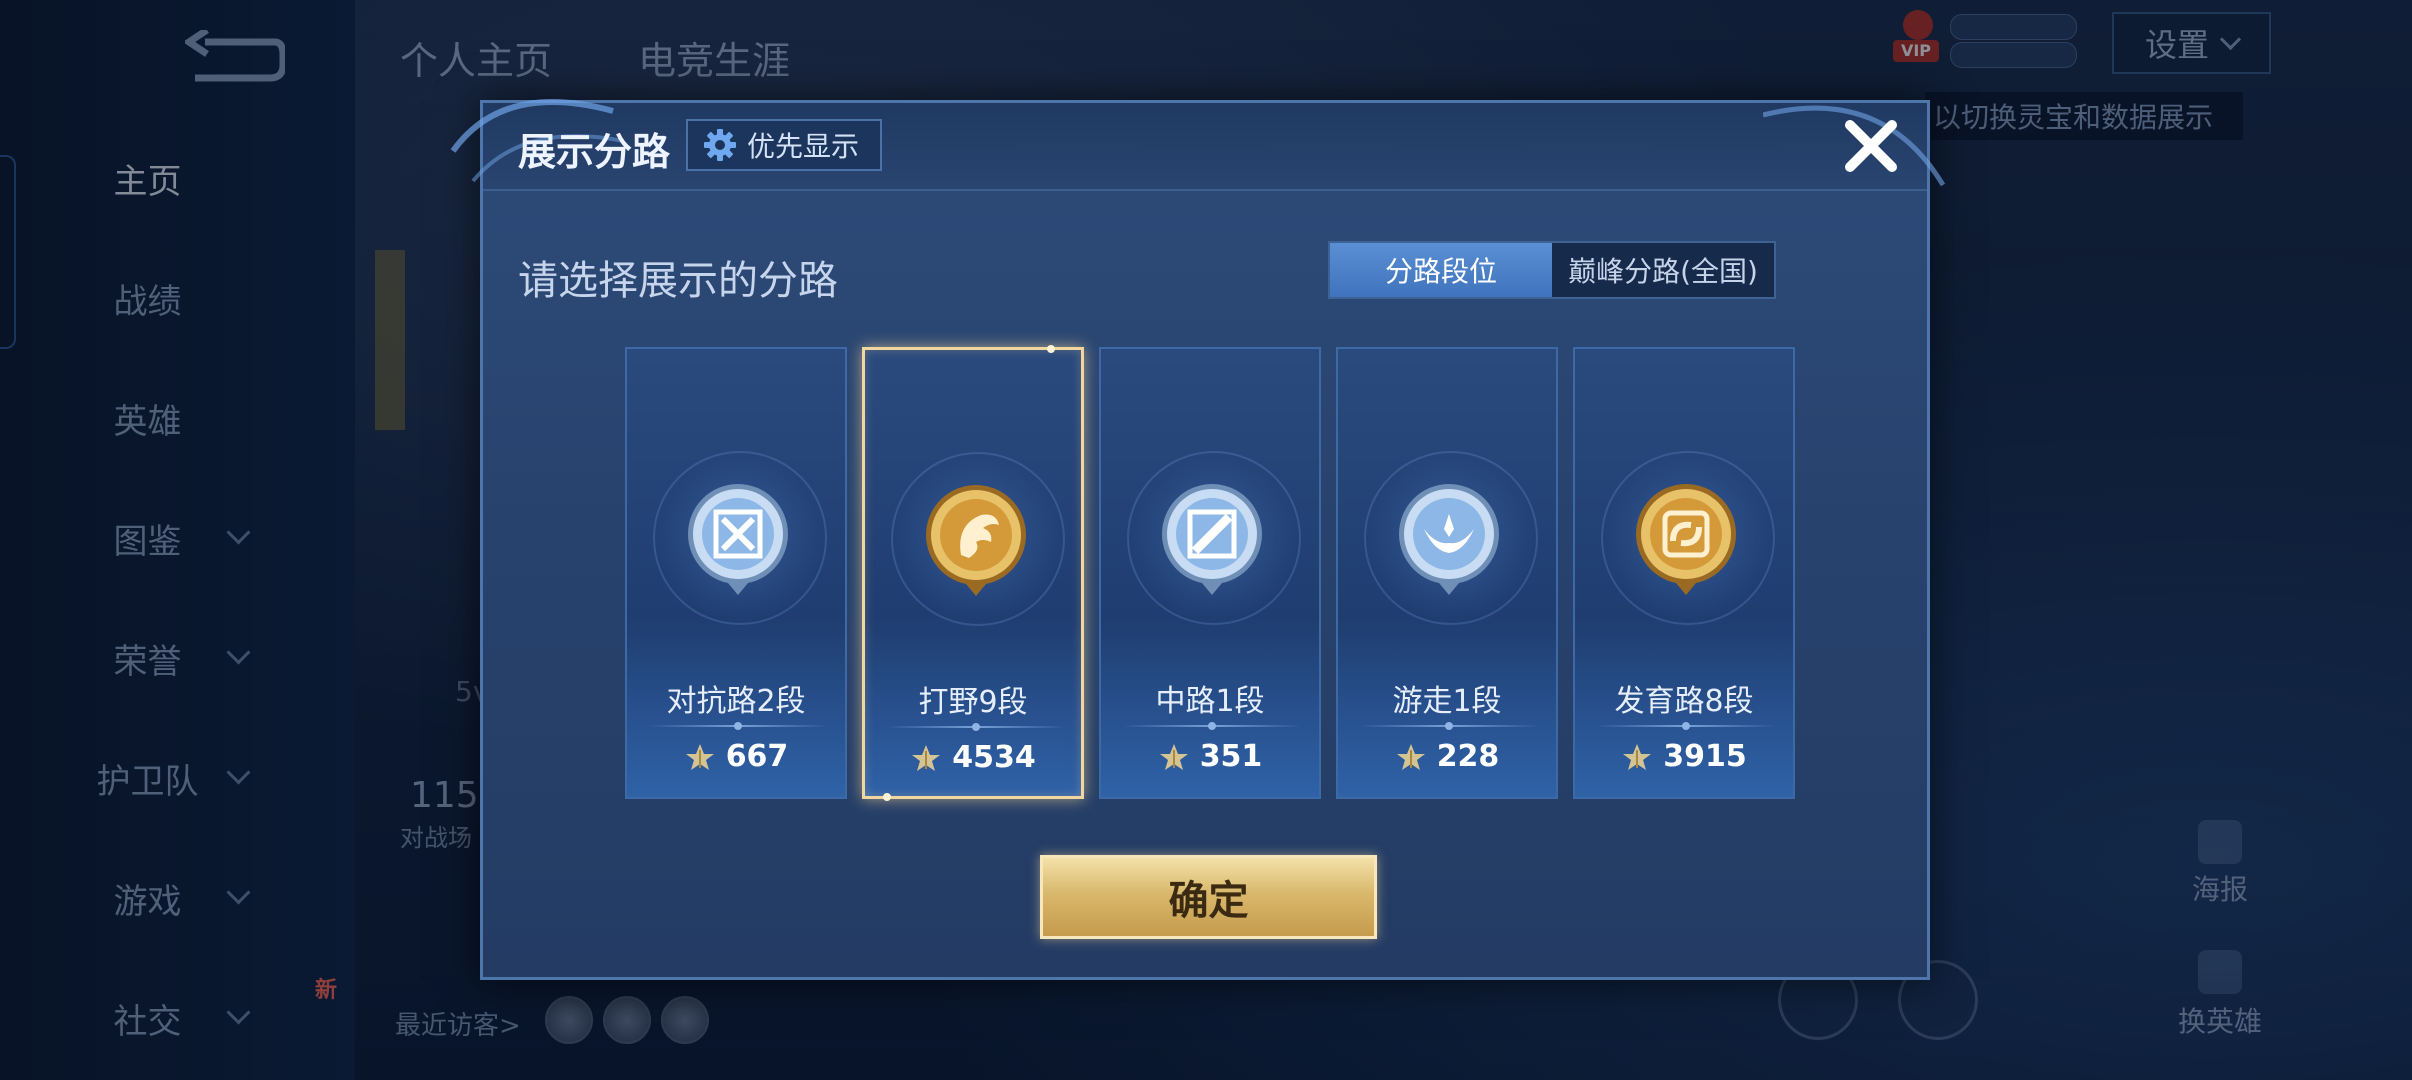 The image size is (2412, 1080). What do you see at coordinates (678, 281) in the screenshot?
I see `modal-subtitle: 请选择展示的分路` at bounding box center [678, 281].